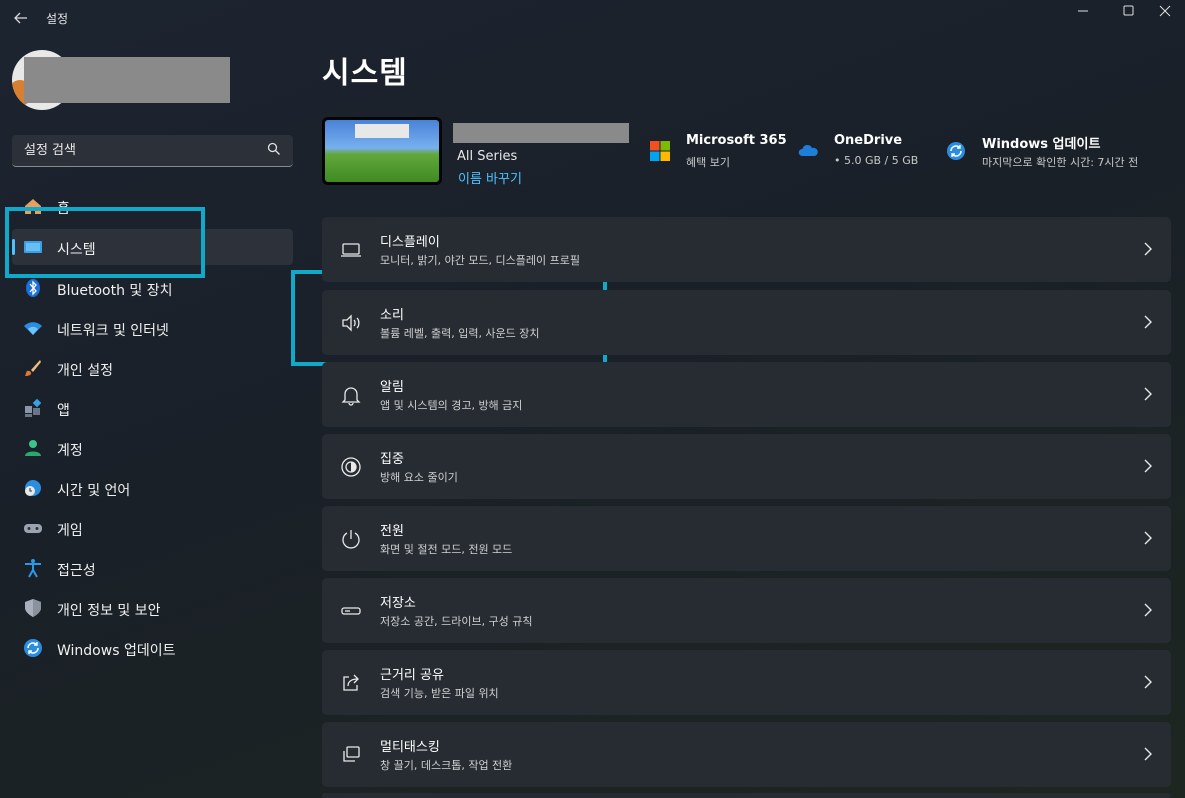  Describe the element at coordinates (746, 249) in the screenshot. I see `settings-card-display: 디스플레이 모니터, 밝기, 야간 모드, 디스플레이 프로필` at that location.